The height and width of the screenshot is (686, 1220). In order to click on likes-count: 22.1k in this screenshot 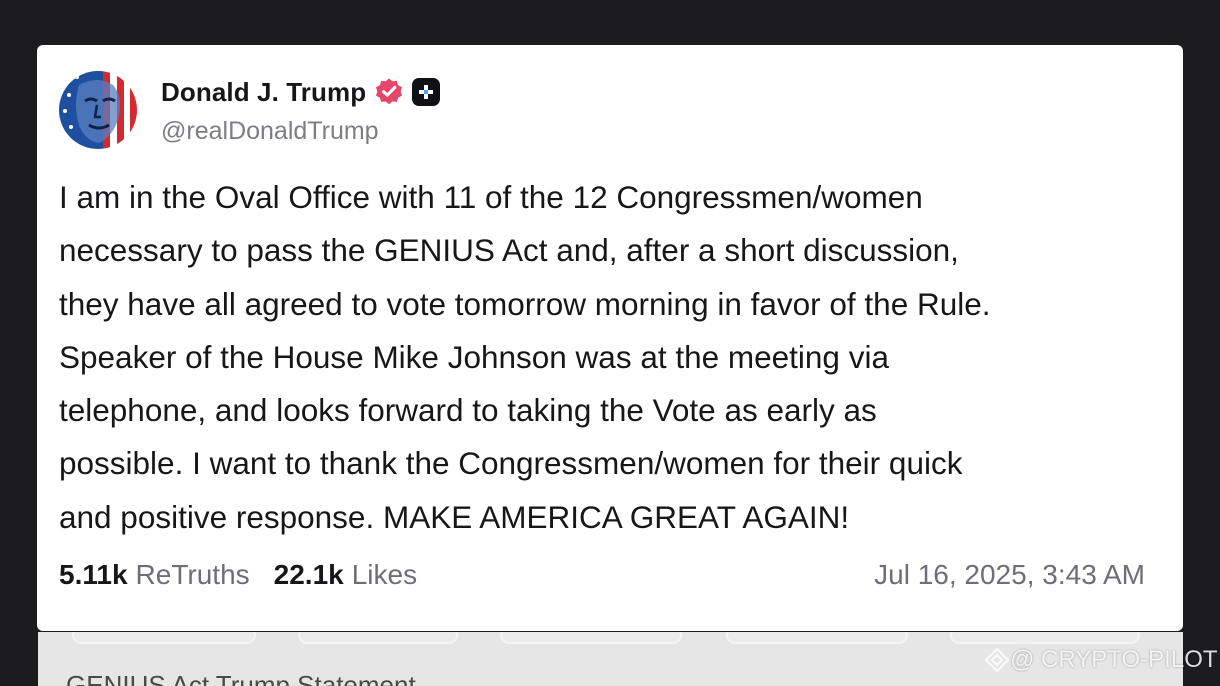, I will do `click(309, 575)`.